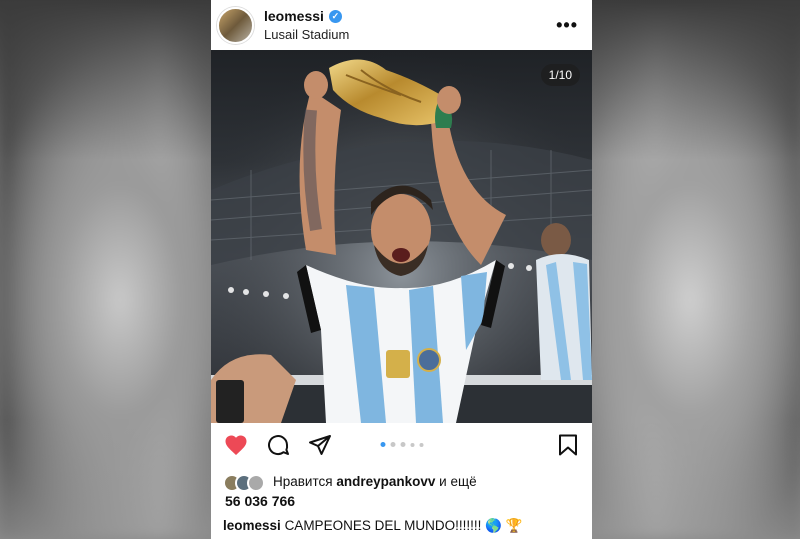  What do you see at coordinates (278, 445) in the screenshot?
I see `comment-icon` at bounding box center [278, 445].